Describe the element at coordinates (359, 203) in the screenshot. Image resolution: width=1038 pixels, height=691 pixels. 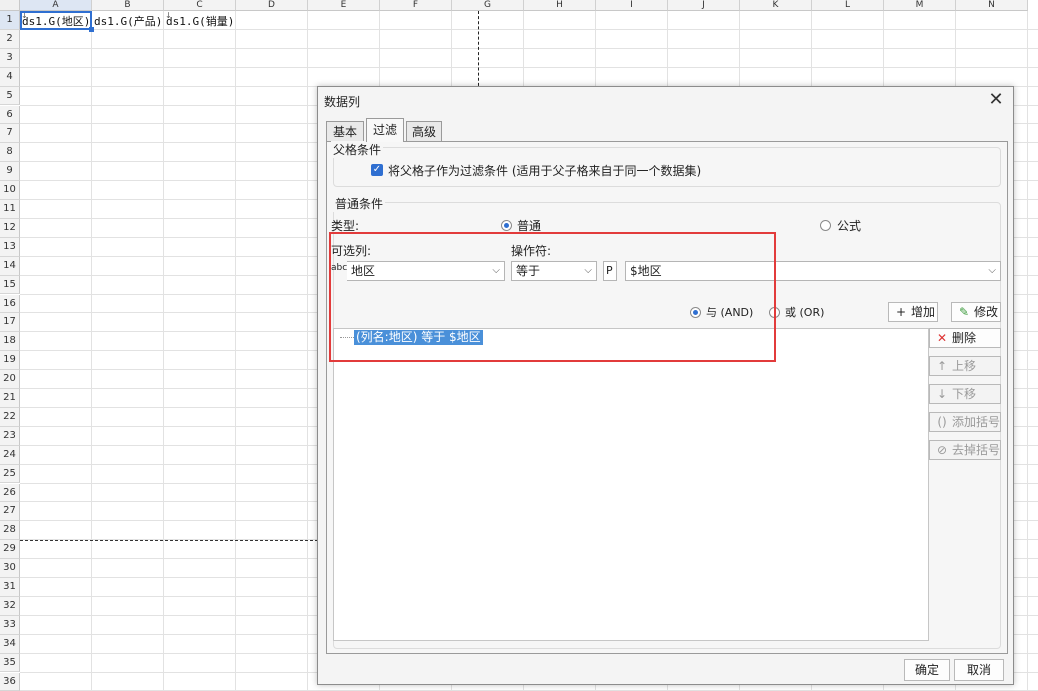
I see `normal-condition-title: 普通条件` at that location.